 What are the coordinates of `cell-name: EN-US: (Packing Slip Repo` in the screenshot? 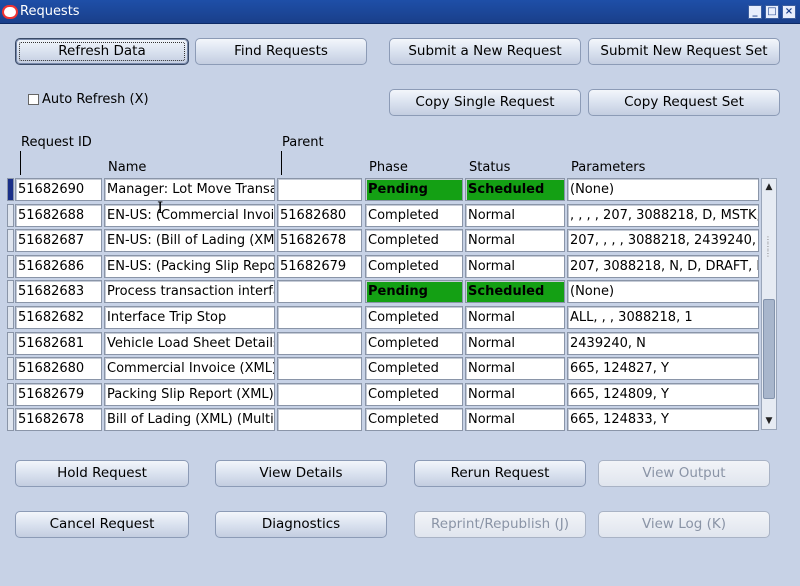 It's located at (189, 266).